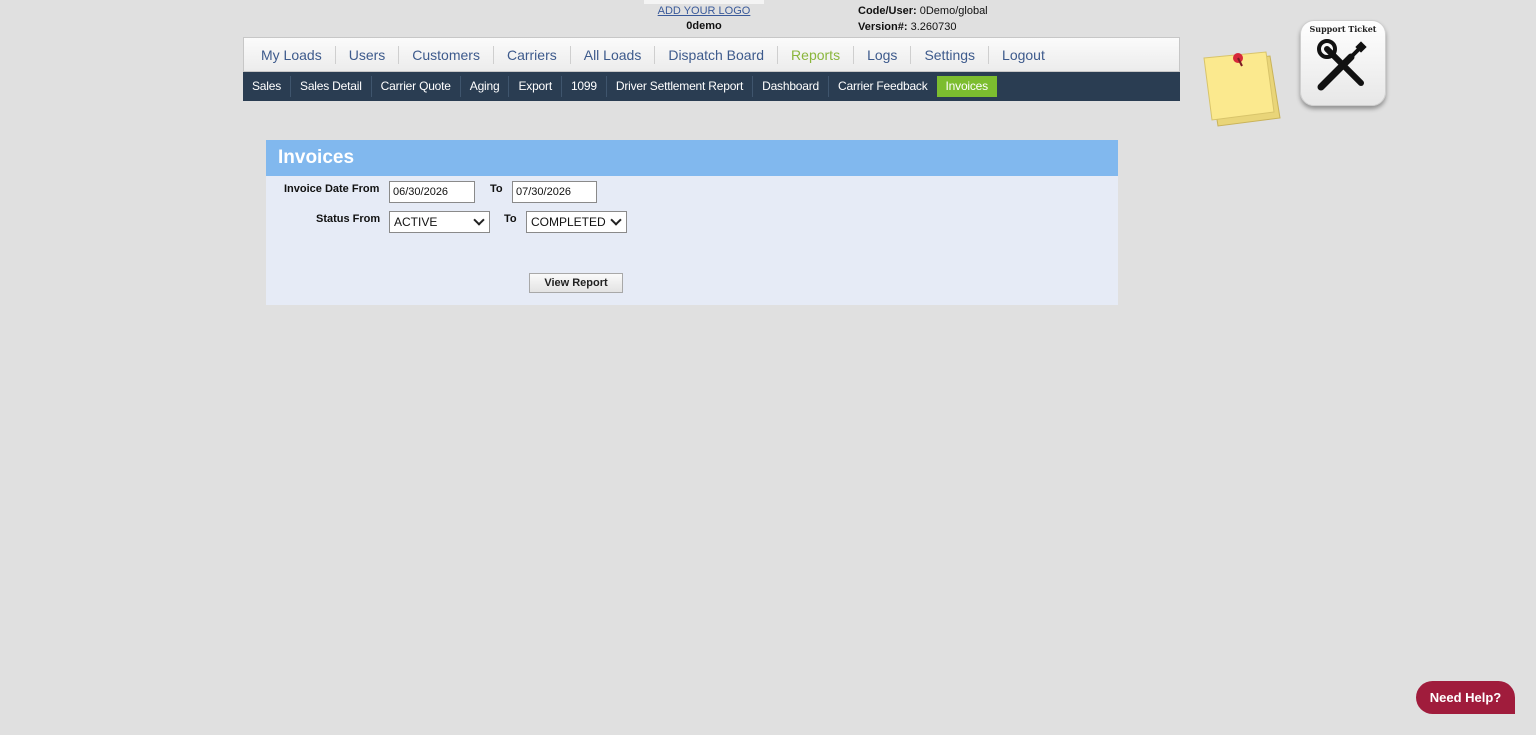 Image resolution: width=1536 pixels, height=735 pixels. What do you see at coordinates (446, 54) in the screenshot?
I see `nav-customers: Customers` at bounding box center [446, 54].